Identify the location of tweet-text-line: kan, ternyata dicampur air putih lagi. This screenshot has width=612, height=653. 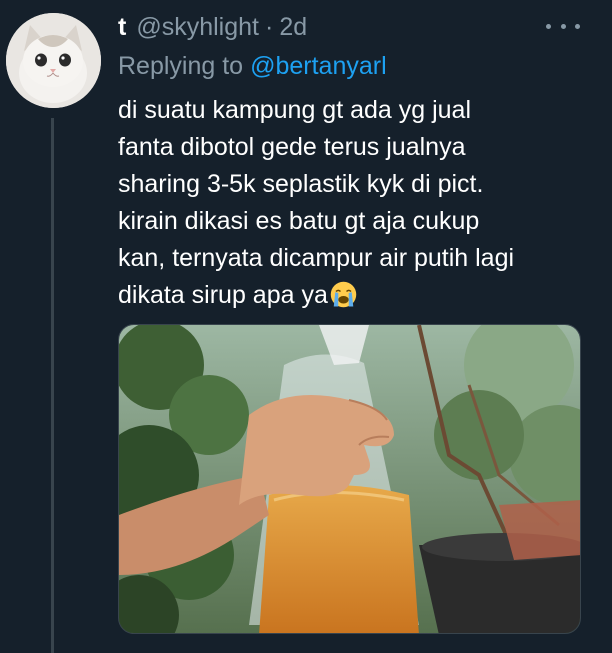
(316, 258).